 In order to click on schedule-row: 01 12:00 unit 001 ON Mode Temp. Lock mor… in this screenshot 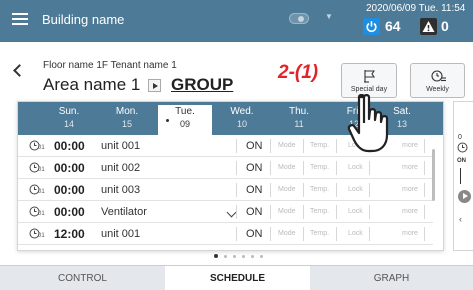, I will do `click(225, 234)`.